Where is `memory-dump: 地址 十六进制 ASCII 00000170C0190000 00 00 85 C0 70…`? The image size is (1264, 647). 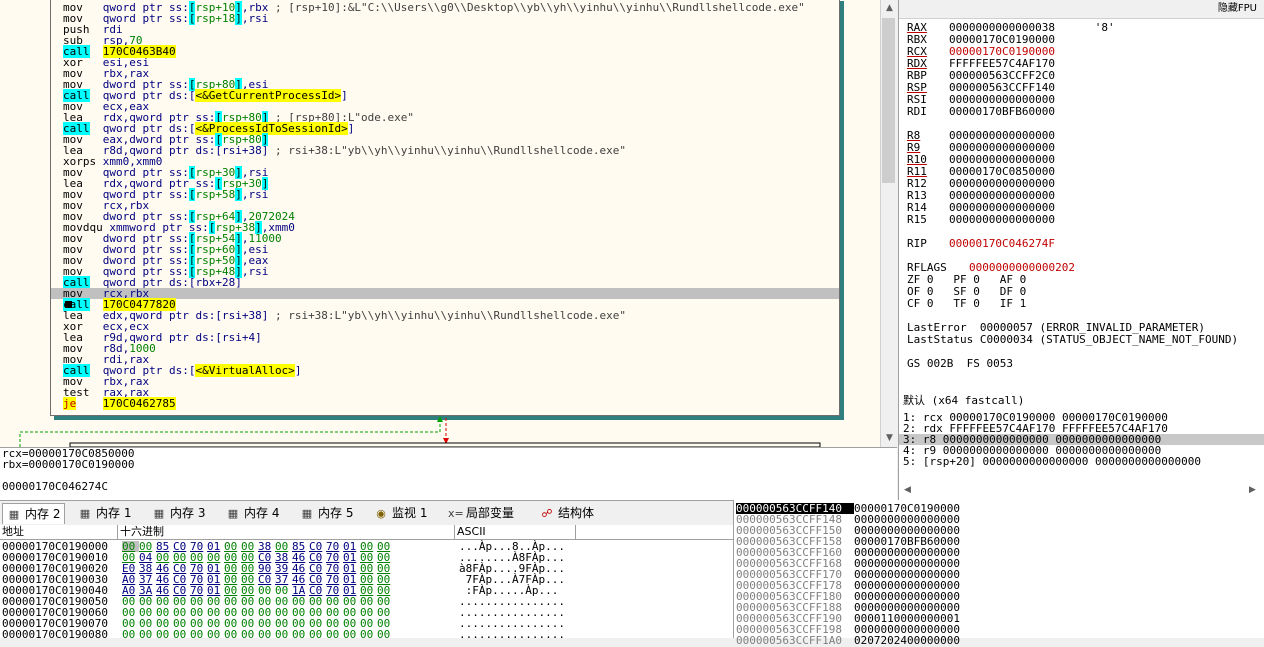 memory-dump: 地址 十六进制 ASCII 00000170C0190000 00 00 85 C0 70… is located at coordinates (366, 582).